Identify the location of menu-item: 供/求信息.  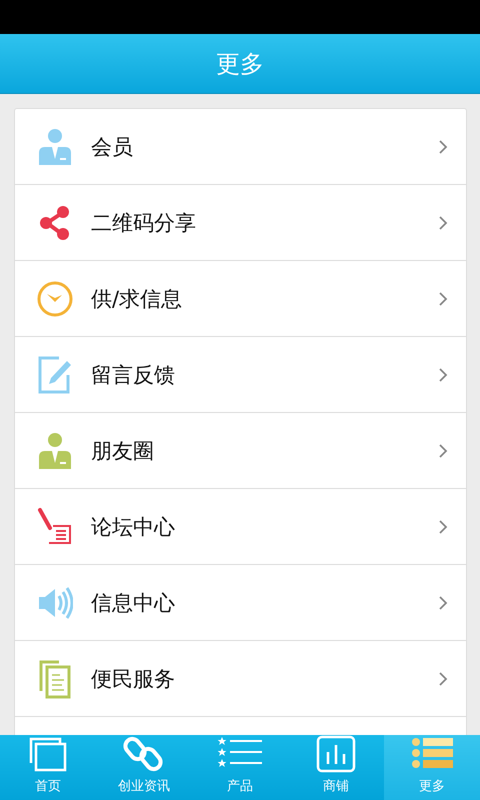
(240, 299).